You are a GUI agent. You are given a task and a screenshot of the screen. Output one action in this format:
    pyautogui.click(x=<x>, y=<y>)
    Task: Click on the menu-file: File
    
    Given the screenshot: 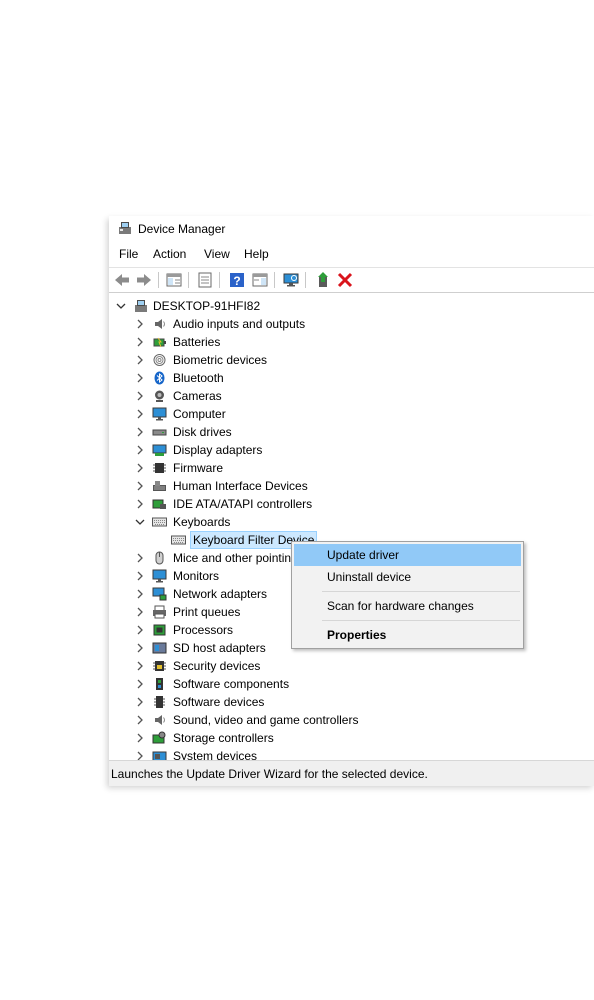 What is the action you would take?
    pyautogui.click(x=128, y=254)
    